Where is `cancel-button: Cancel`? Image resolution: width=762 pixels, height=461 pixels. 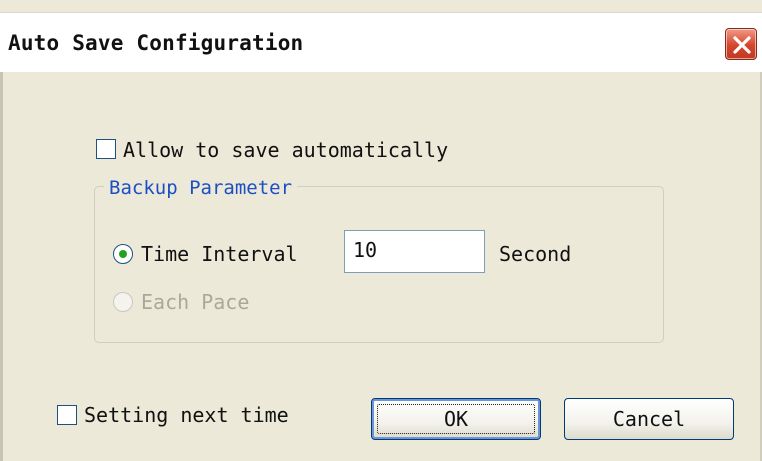
cancel-button: Cancel is located at coordinates (649, 419).